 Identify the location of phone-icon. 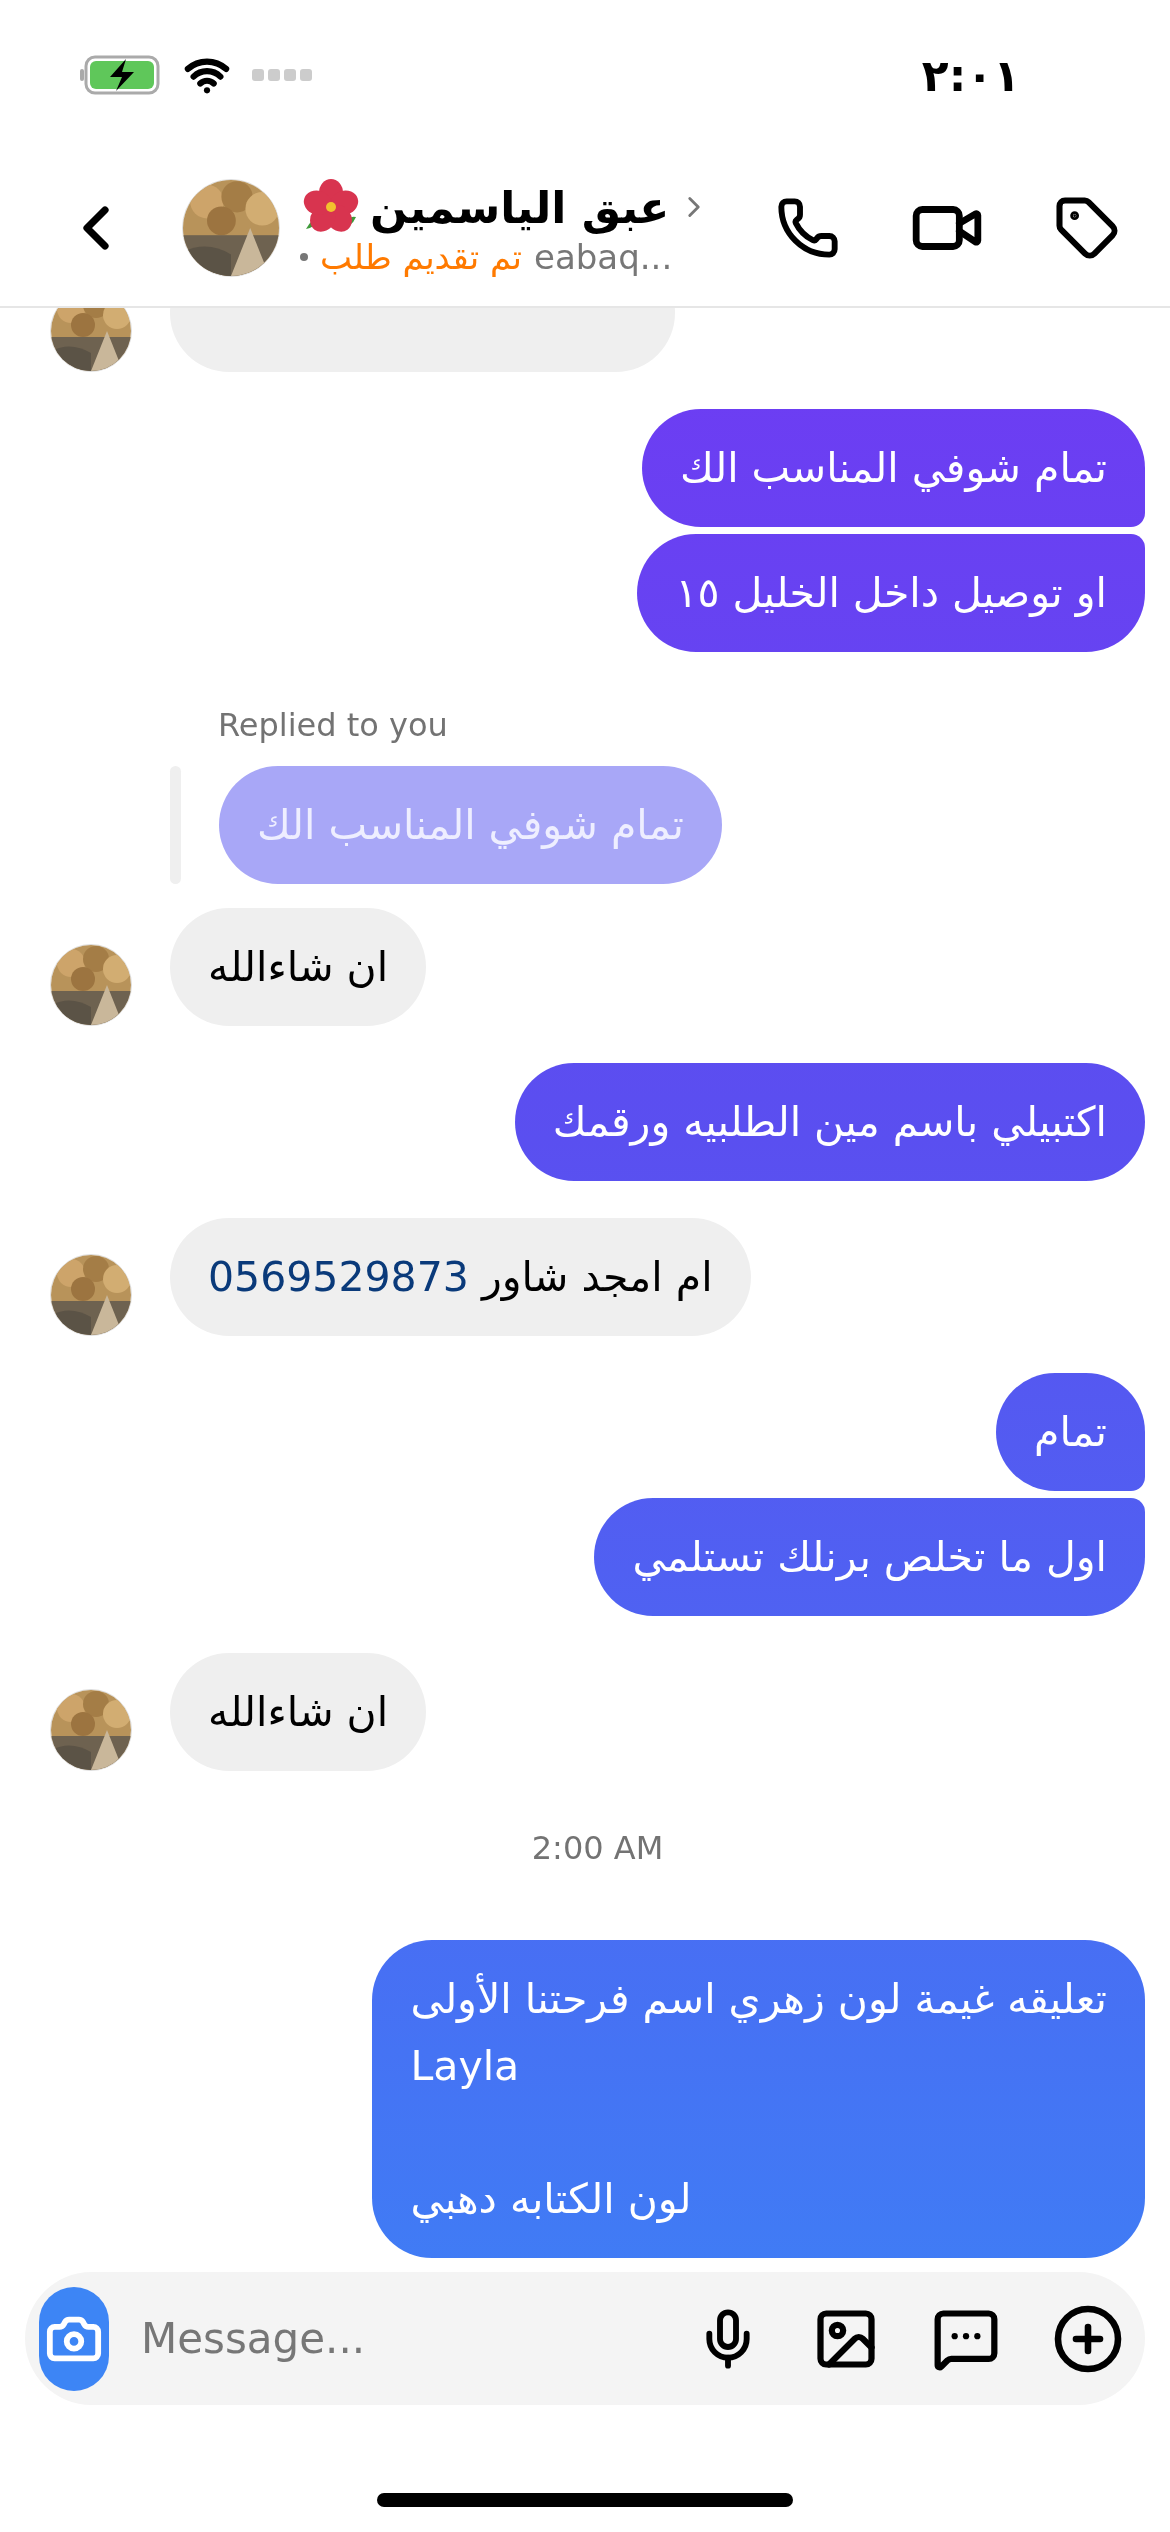
(808, 228).